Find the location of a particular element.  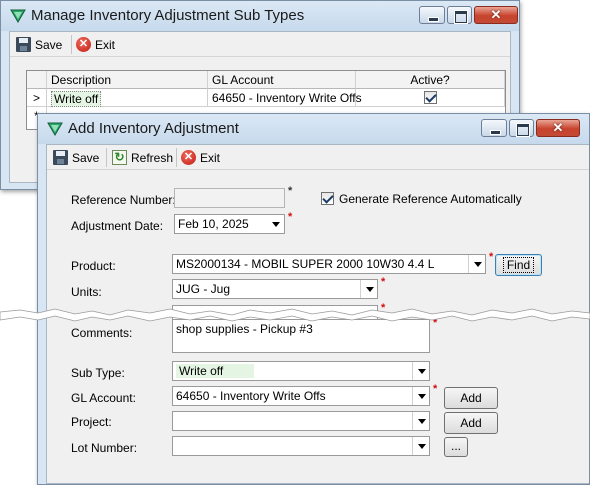

product-value: MS2000134 - MOBIL SUPER 2000 10W30 4.4 L is located at coordinates (305, 264).